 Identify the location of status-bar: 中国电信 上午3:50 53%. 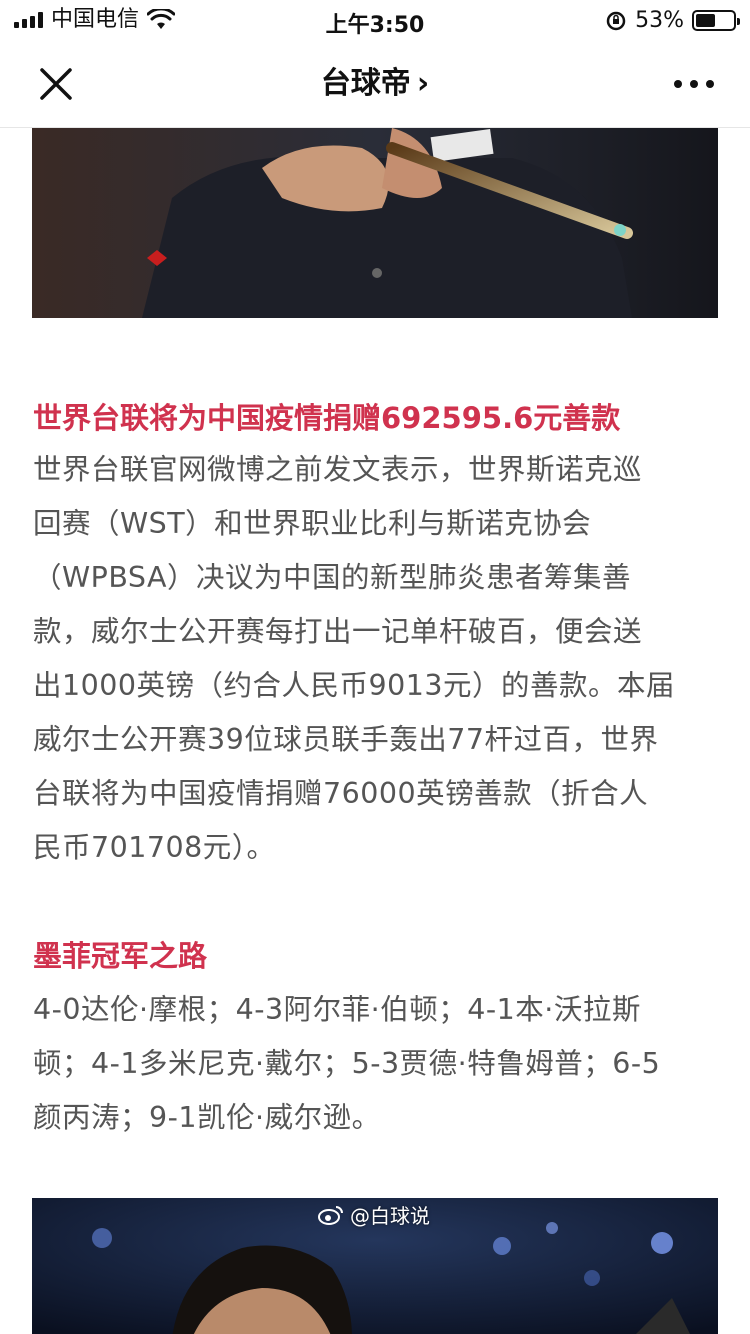
(375, 20).